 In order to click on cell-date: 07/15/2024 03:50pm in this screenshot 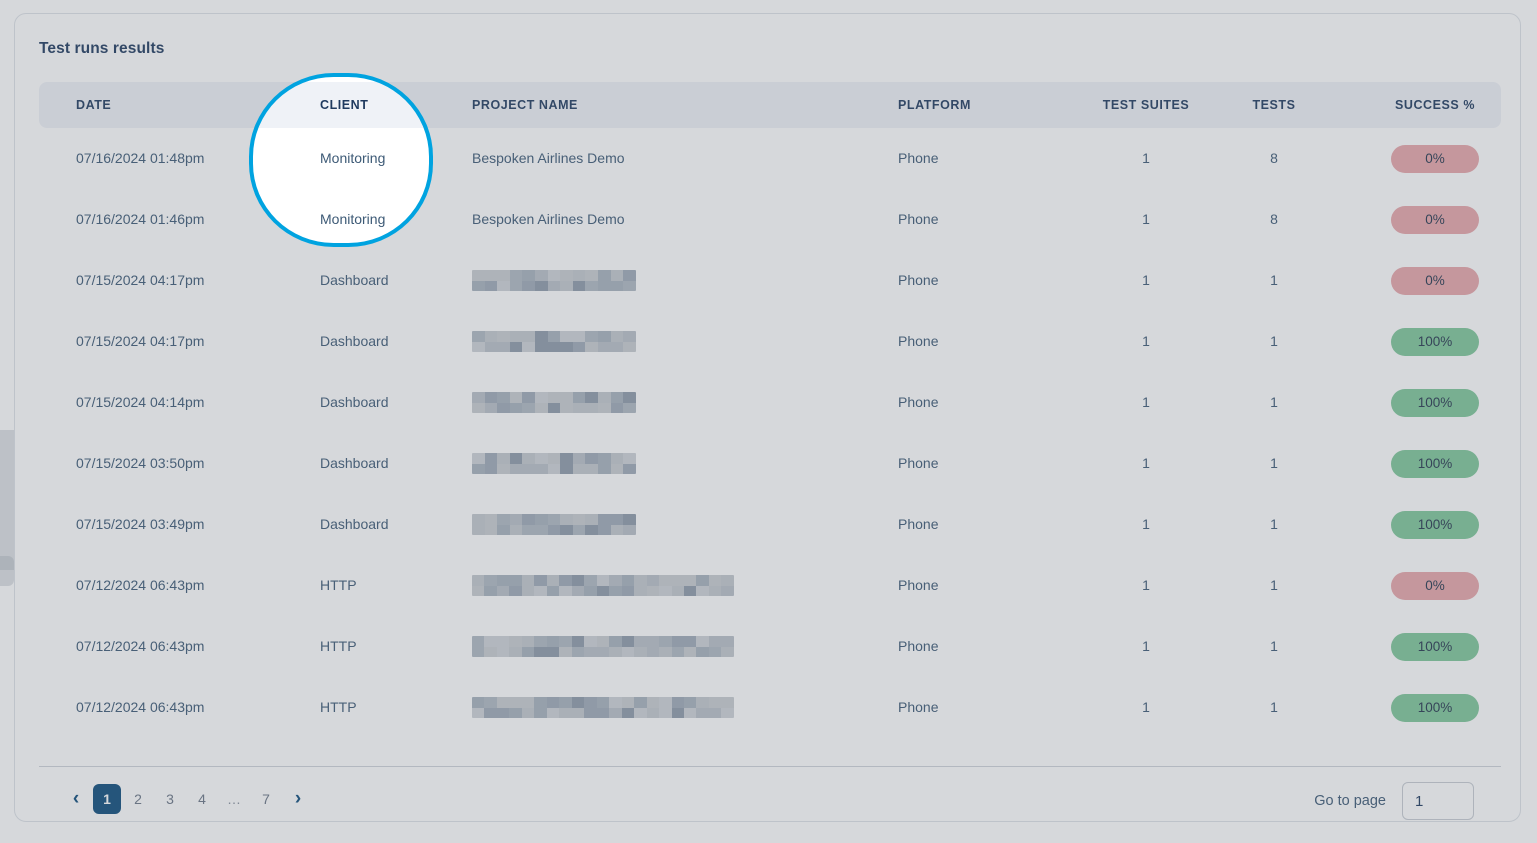, I will do `click(140, 463)`.